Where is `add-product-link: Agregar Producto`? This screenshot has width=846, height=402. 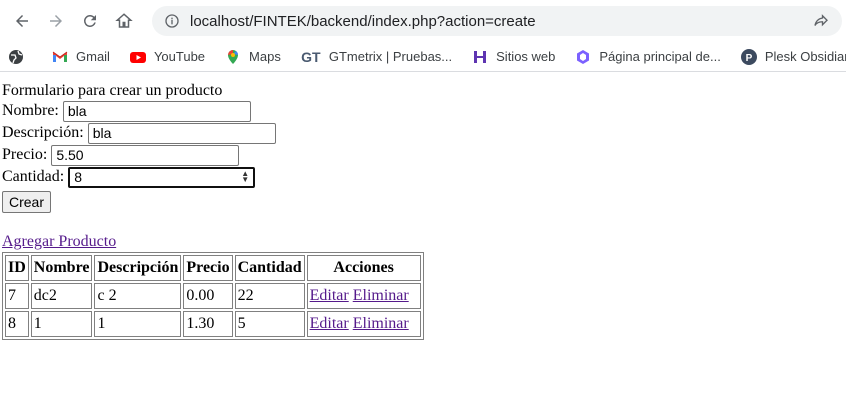
add-product-link: Agregar Producto is located at coordinates (59, 242).